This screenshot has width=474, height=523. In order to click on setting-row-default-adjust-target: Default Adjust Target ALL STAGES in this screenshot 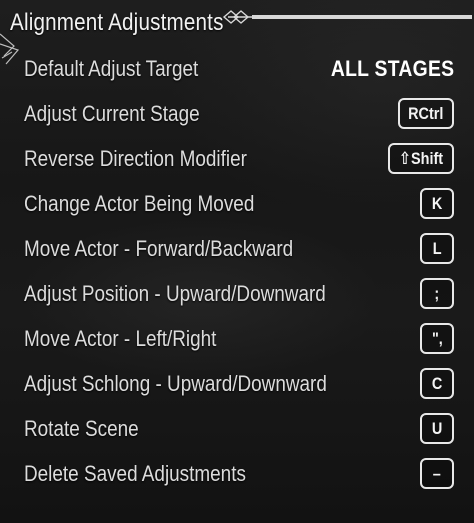, I will do `click(239, 68)`.